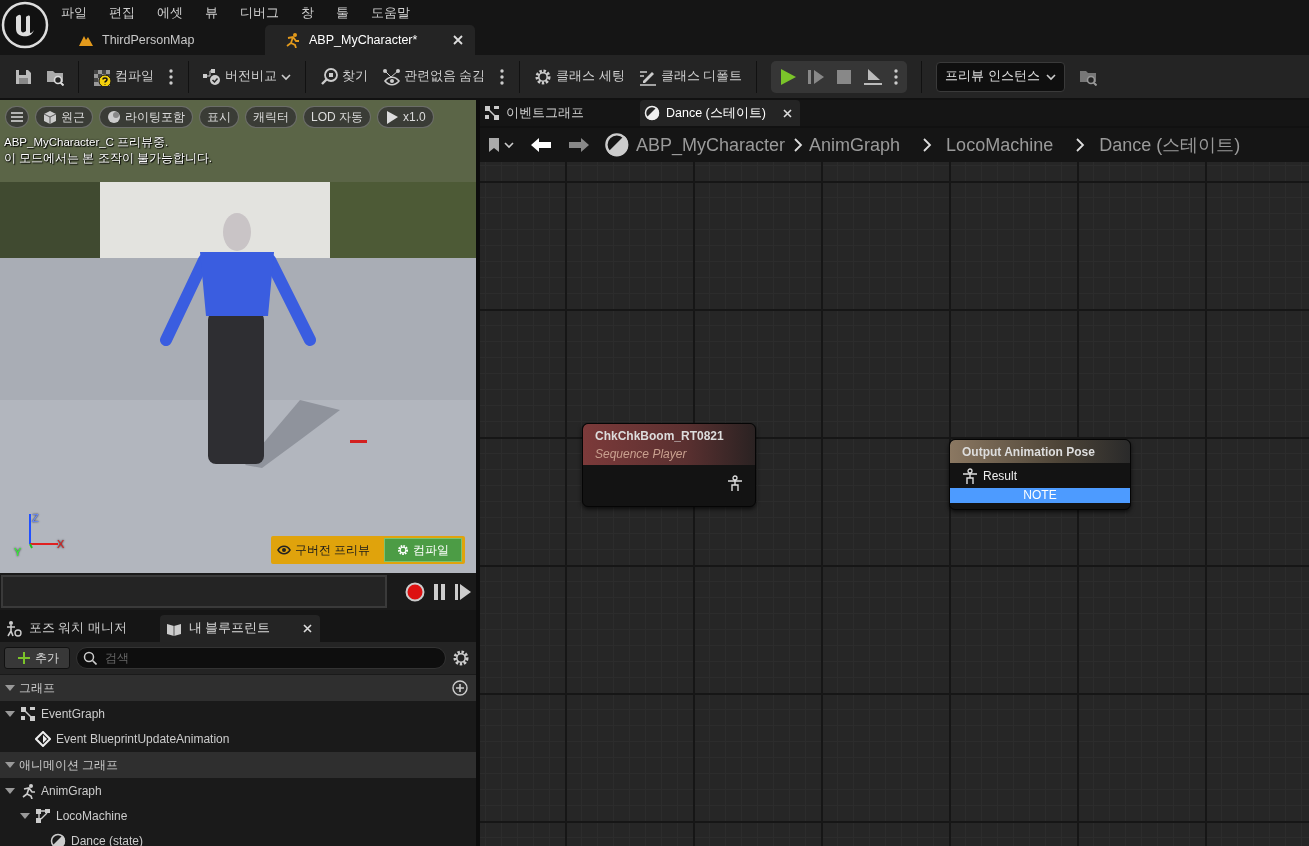  What do you see at coordinates (415, 591) in the screenshot?
I see `record-icon` at bounding box center [415, 591].